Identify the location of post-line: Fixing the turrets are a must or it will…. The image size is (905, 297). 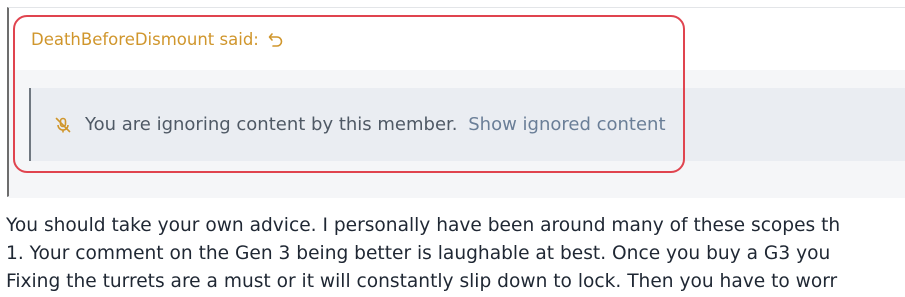
(422, 281).